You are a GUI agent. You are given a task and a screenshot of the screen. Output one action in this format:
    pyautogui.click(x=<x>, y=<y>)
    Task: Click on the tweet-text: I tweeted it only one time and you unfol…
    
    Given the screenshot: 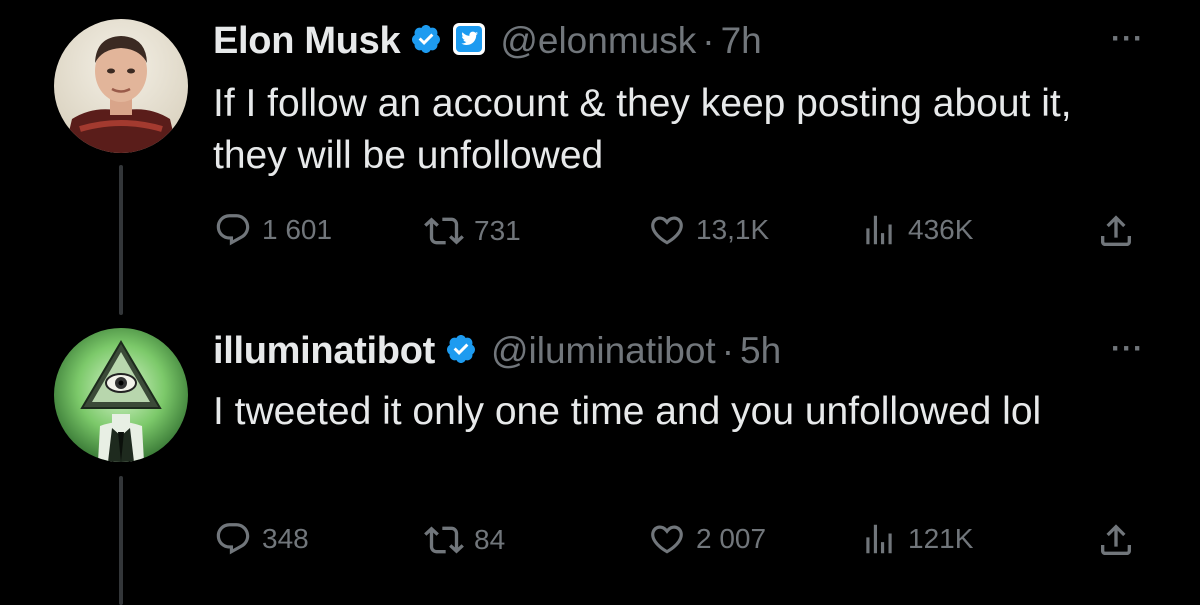 What is the action you would take?
    pyautogui.click(x=627, y=411)
    